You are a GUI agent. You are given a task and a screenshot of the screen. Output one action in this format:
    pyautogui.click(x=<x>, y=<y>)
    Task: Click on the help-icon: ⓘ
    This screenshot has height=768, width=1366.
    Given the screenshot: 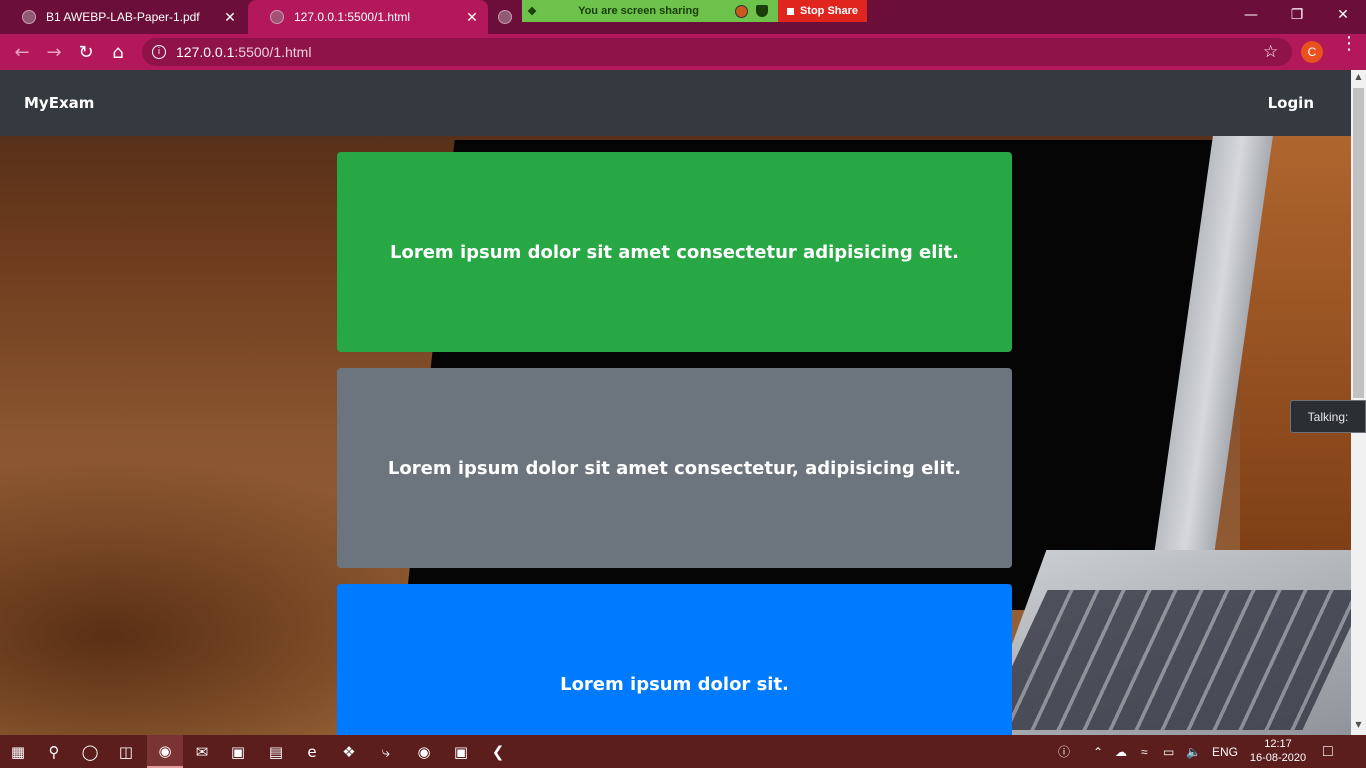 What is the action you would take?
    pyautogui.click(x=1064, y=751)
    